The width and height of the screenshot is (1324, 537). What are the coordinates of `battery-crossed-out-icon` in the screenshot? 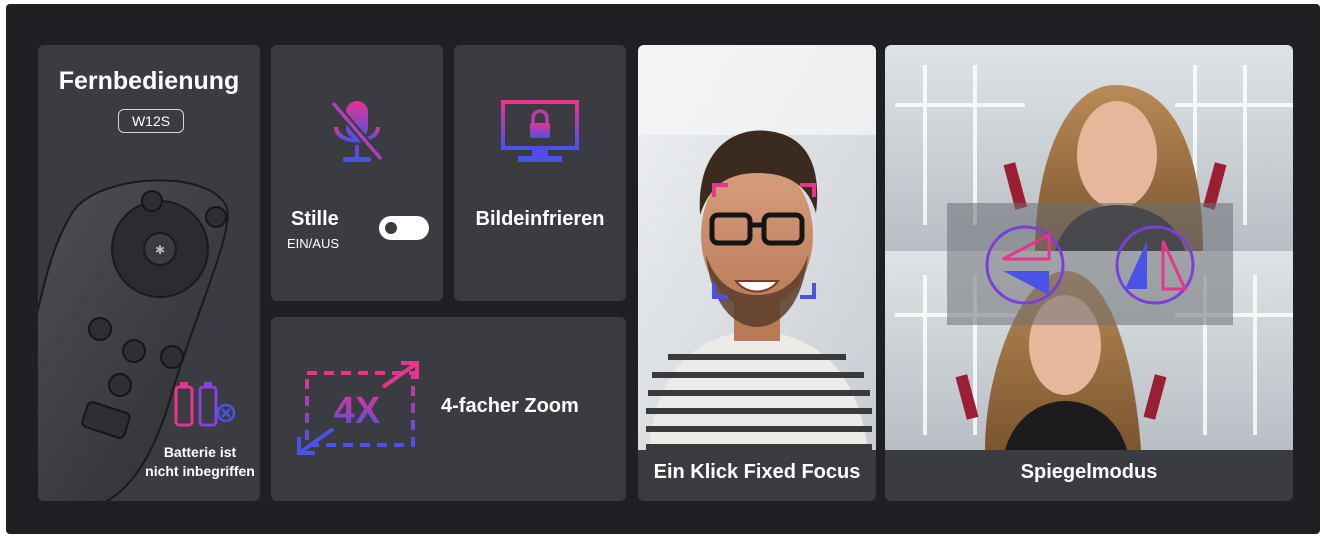 It's located at (205, 404).